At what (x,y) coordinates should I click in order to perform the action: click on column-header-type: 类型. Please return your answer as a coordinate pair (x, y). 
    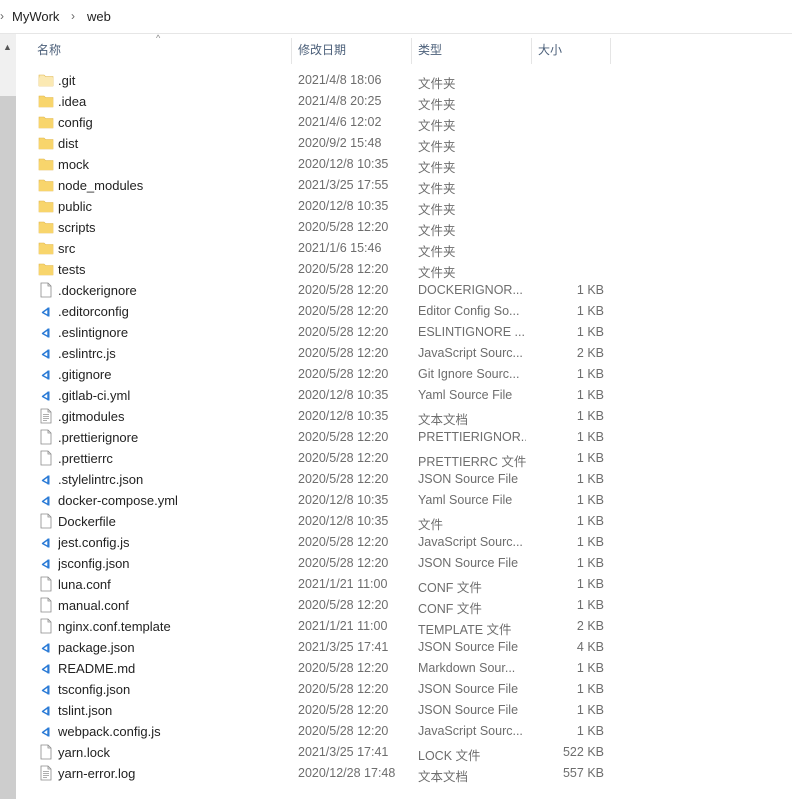
    Looking at the image, I should click on (430, 51).